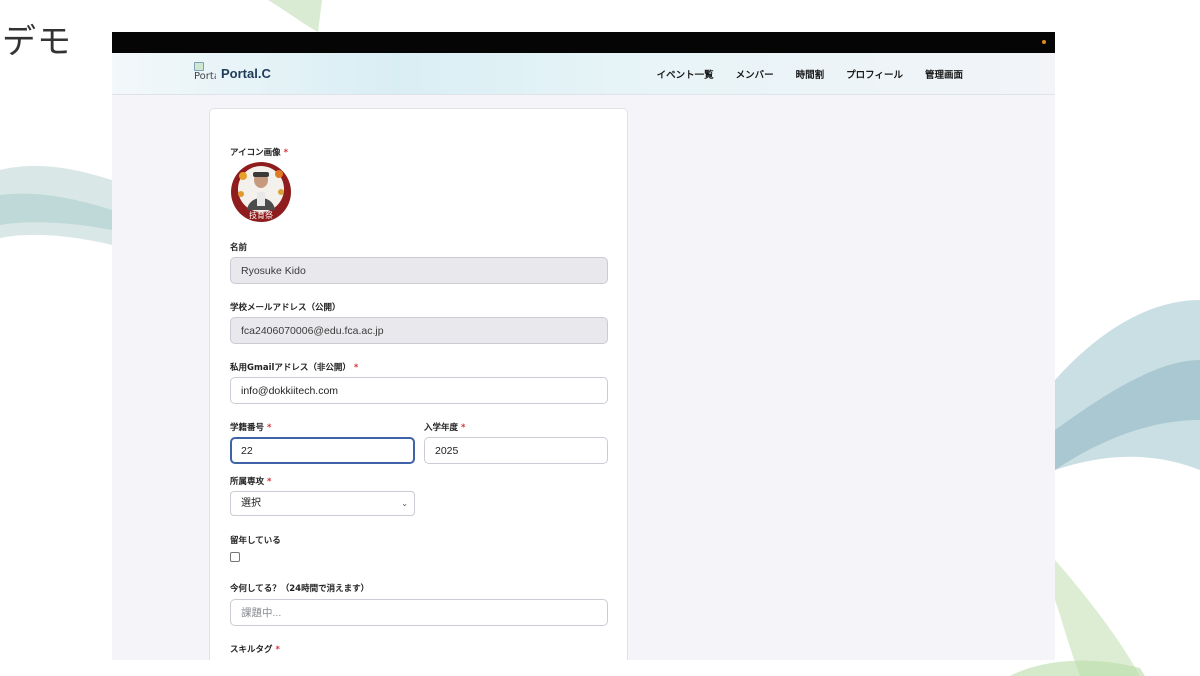  I want to click on brand: Portal Portal.C, so click(232, 73).